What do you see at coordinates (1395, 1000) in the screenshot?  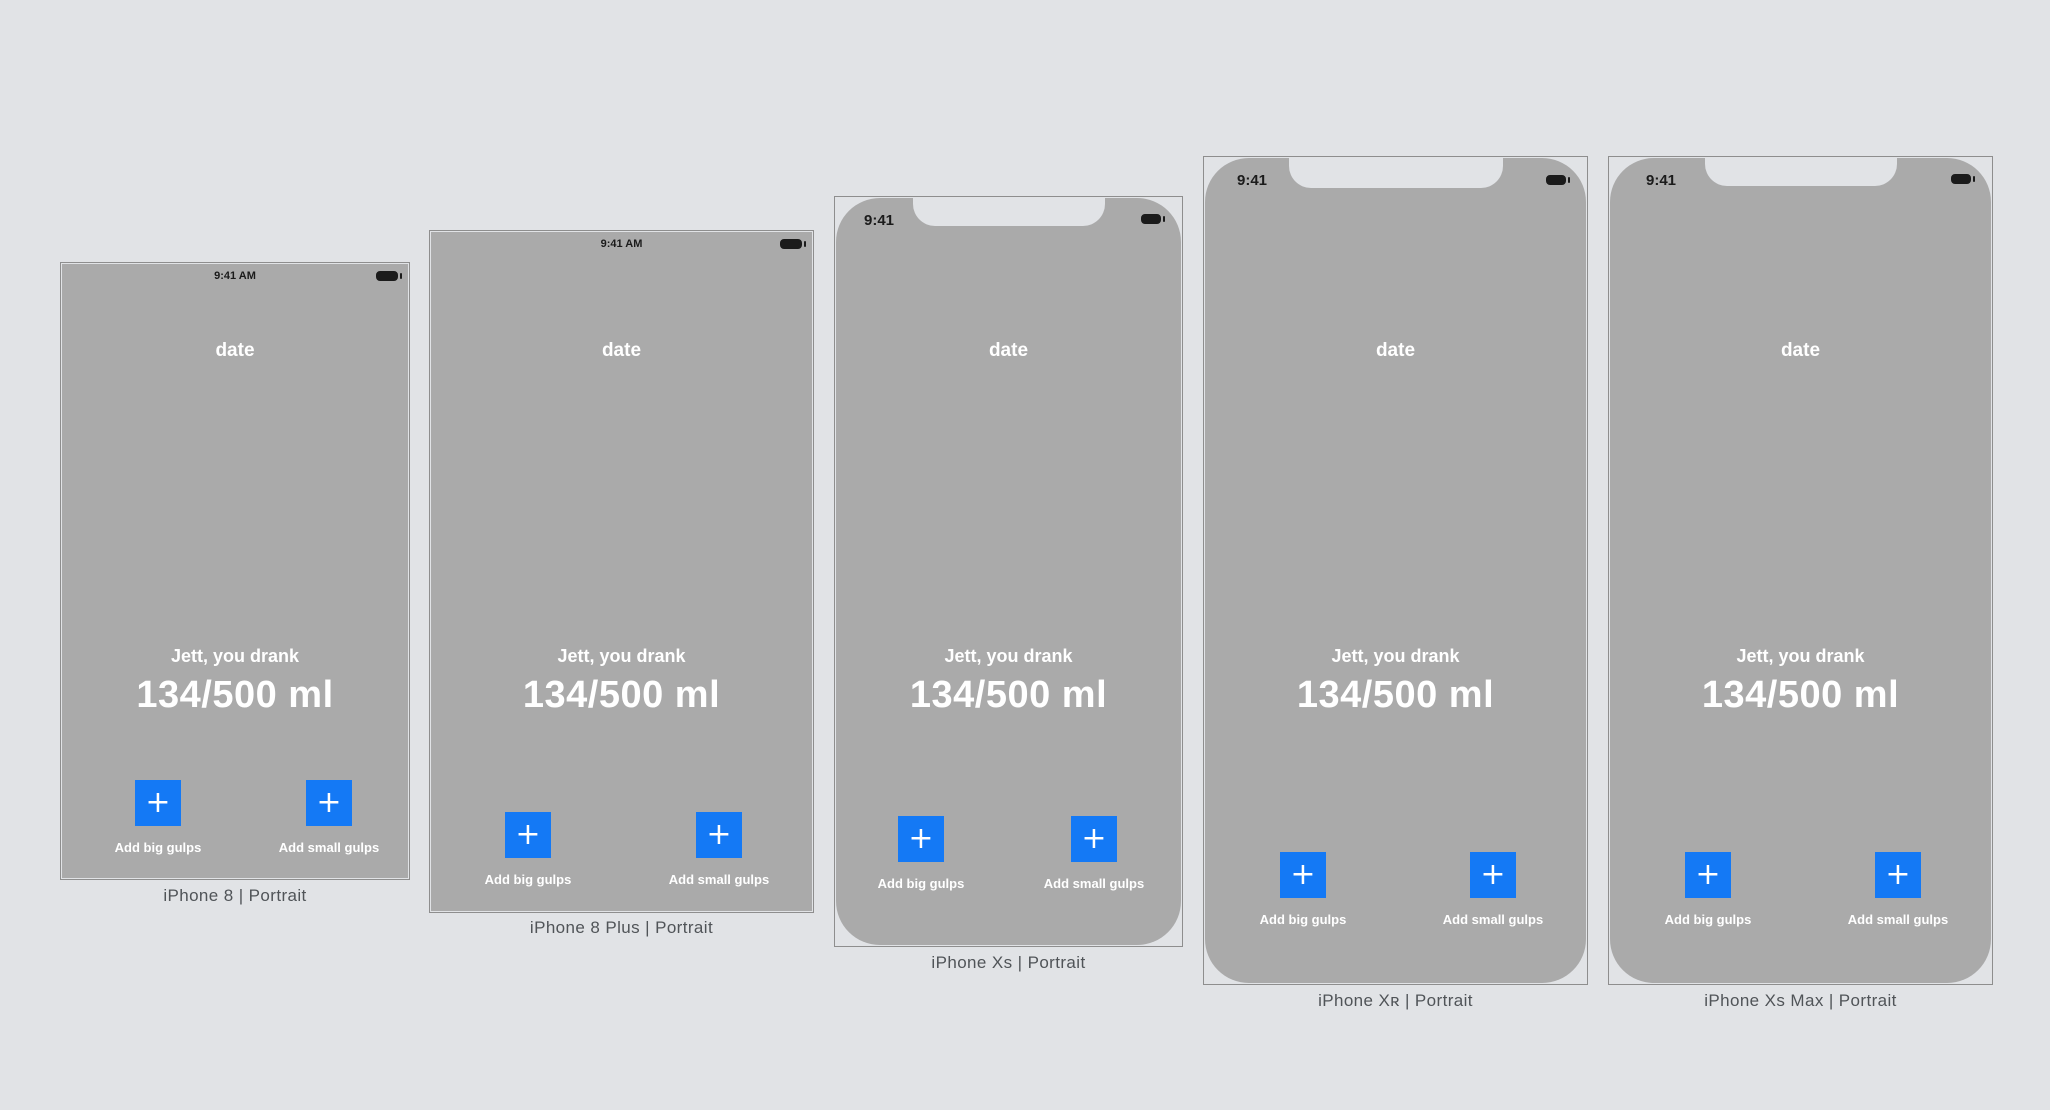 I see `device-caption: iPhone Xʀ | Portrait` at bounding box center [1395, 1000].